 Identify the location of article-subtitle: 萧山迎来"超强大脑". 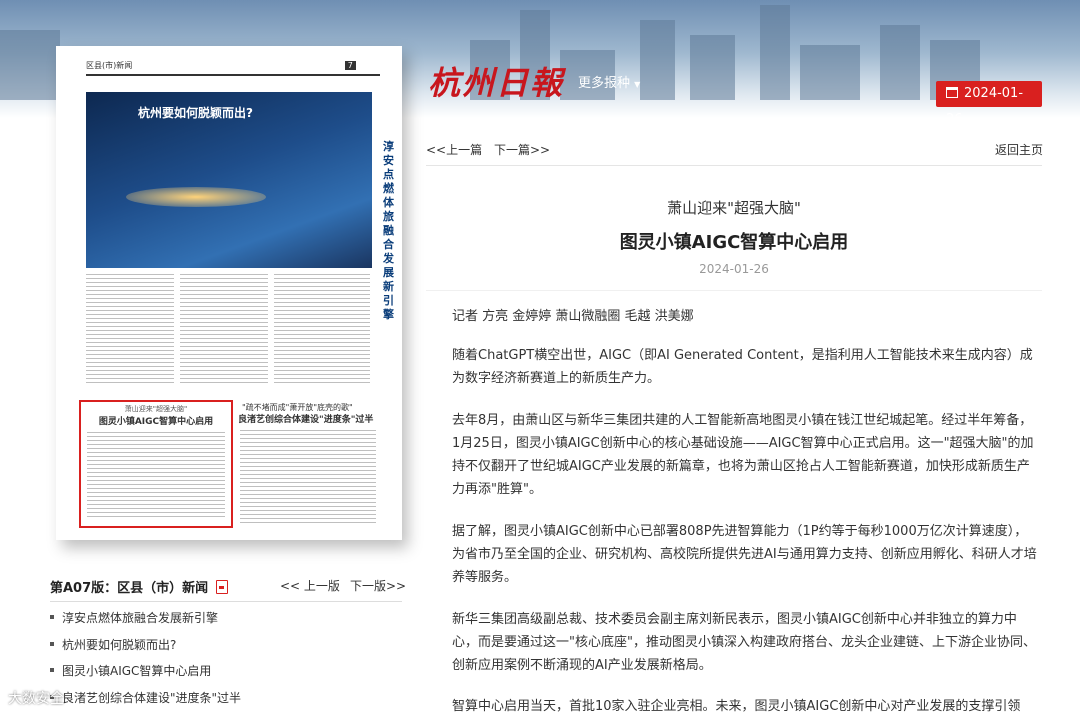
(734, 208).